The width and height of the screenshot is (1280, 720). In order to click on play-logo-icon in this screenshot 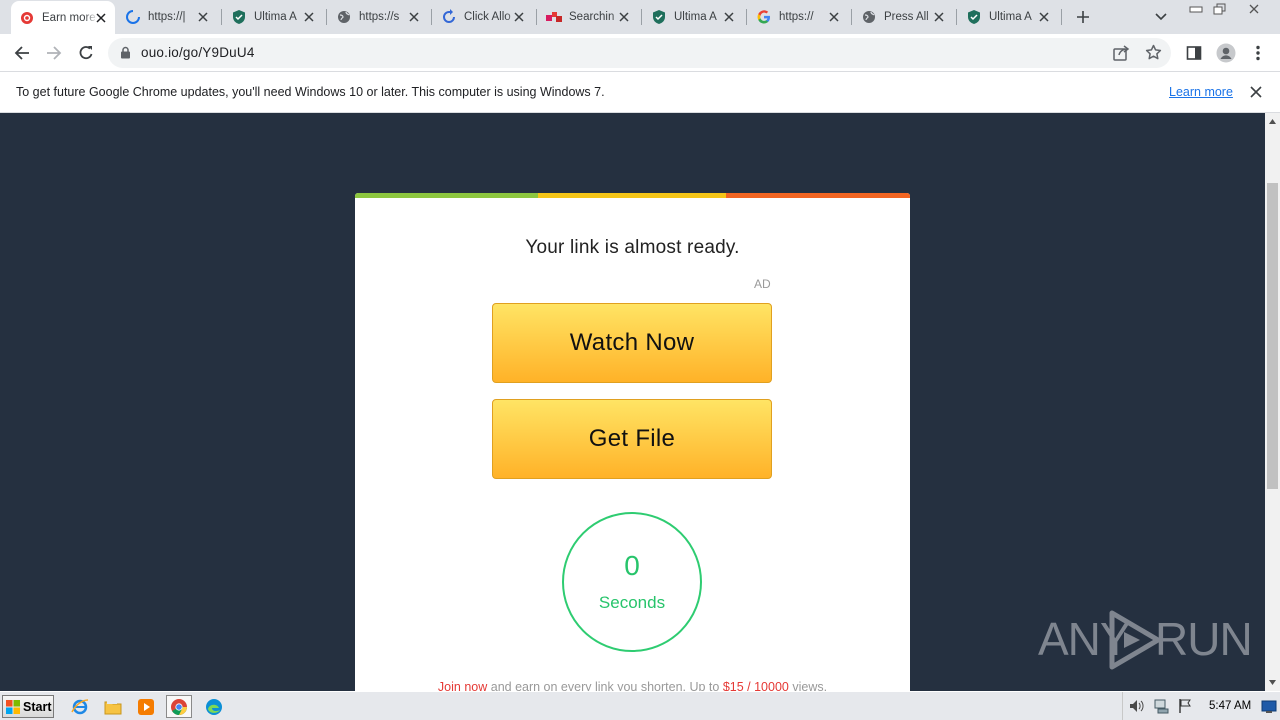, I will do `click(1135, 640)`.